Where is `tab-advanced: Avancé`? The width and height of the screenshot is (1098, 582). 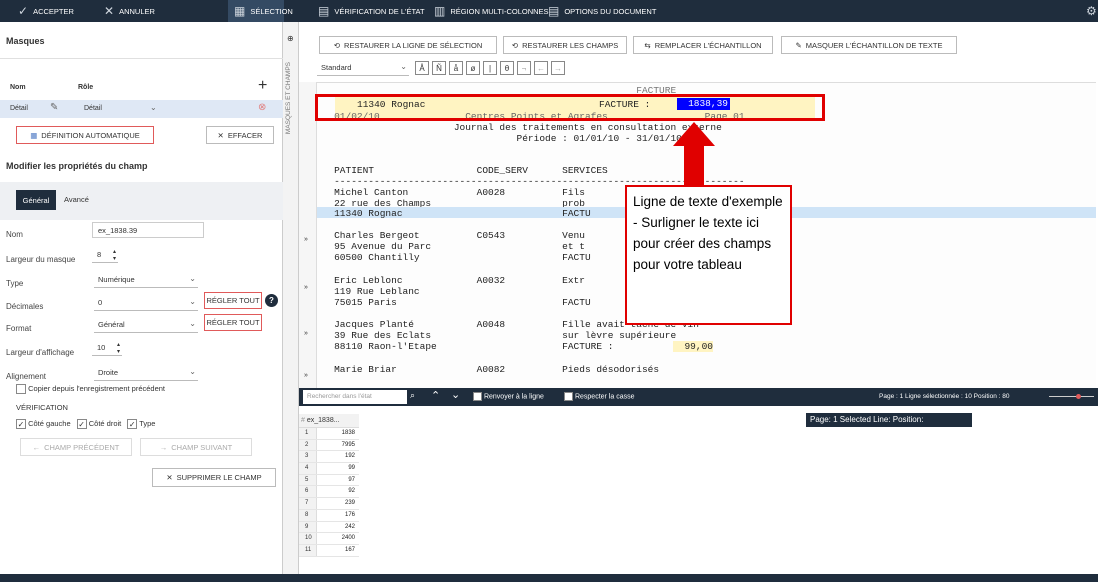 tab-advanced: Avancé is located at coordinates (76, 199).